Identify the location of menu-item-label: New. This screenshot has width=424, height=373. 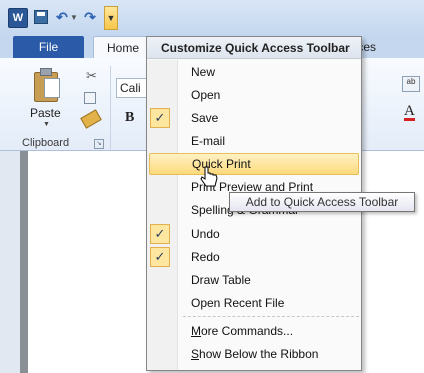
(203, 72).